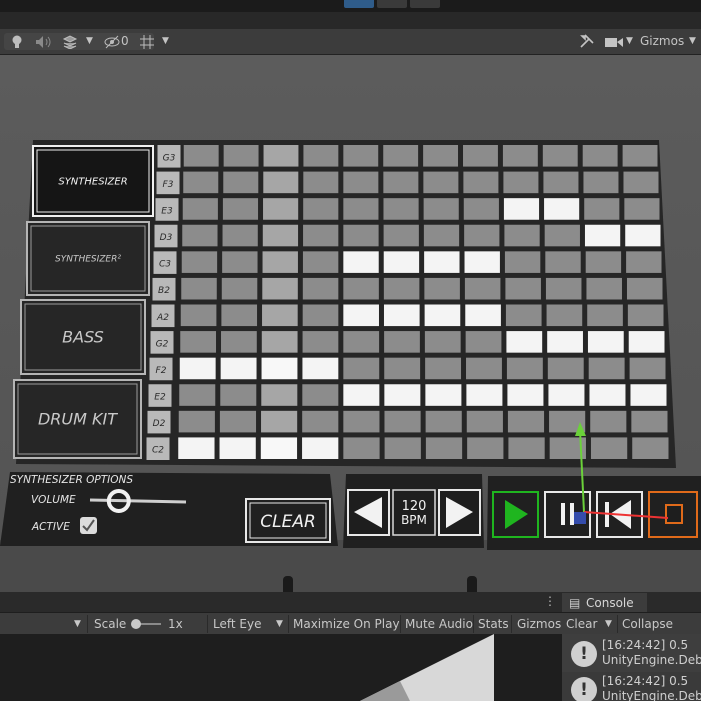 This screenshot has height=701, width=701. Describe the element at coordinates (359, 4) in the screenshot. I see `play-mode-button` at that location.